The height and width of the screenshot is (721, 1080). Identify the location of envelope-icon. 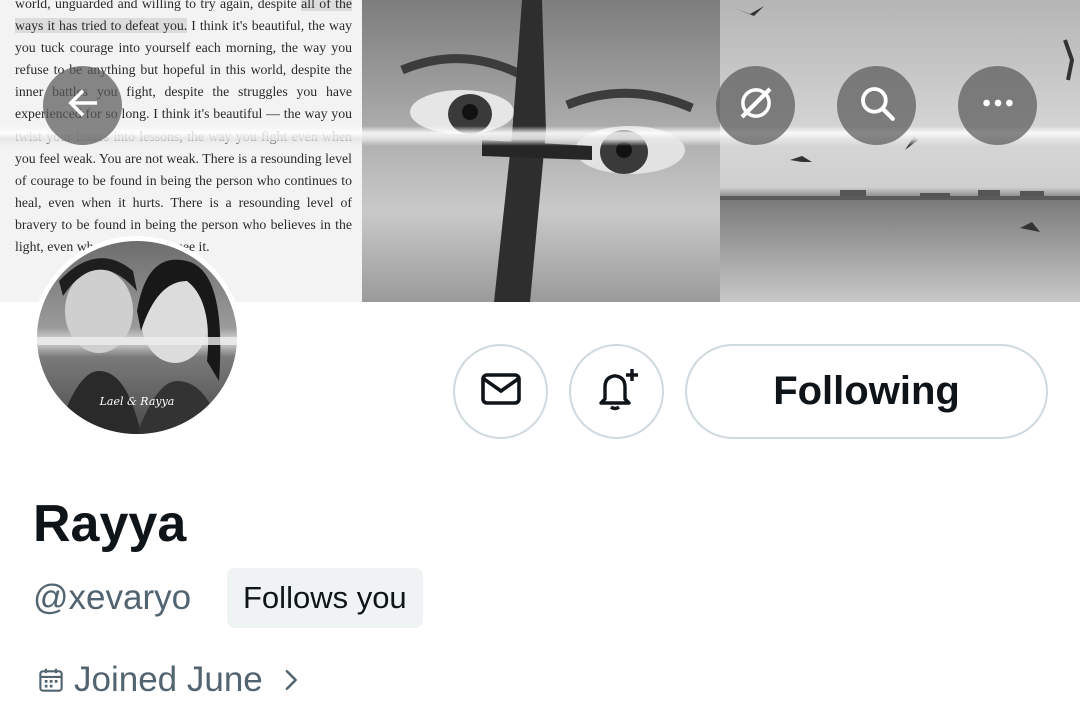
(501, 391).